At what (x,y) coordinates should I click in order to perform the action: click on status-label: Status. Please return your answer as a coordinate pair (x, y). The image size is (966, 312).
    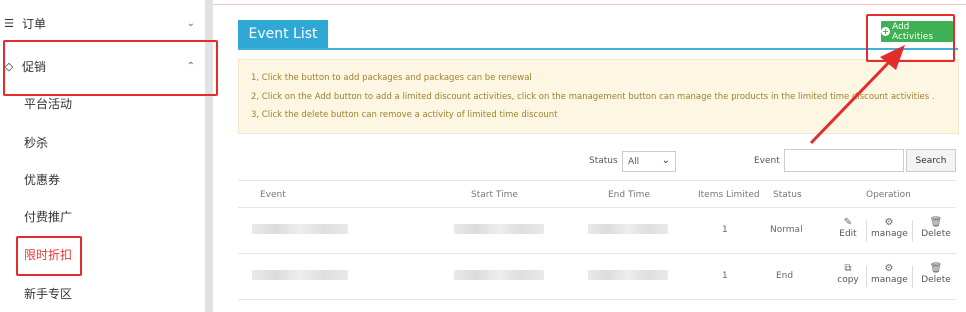
    Looking at the image, I should click on (603, 161).